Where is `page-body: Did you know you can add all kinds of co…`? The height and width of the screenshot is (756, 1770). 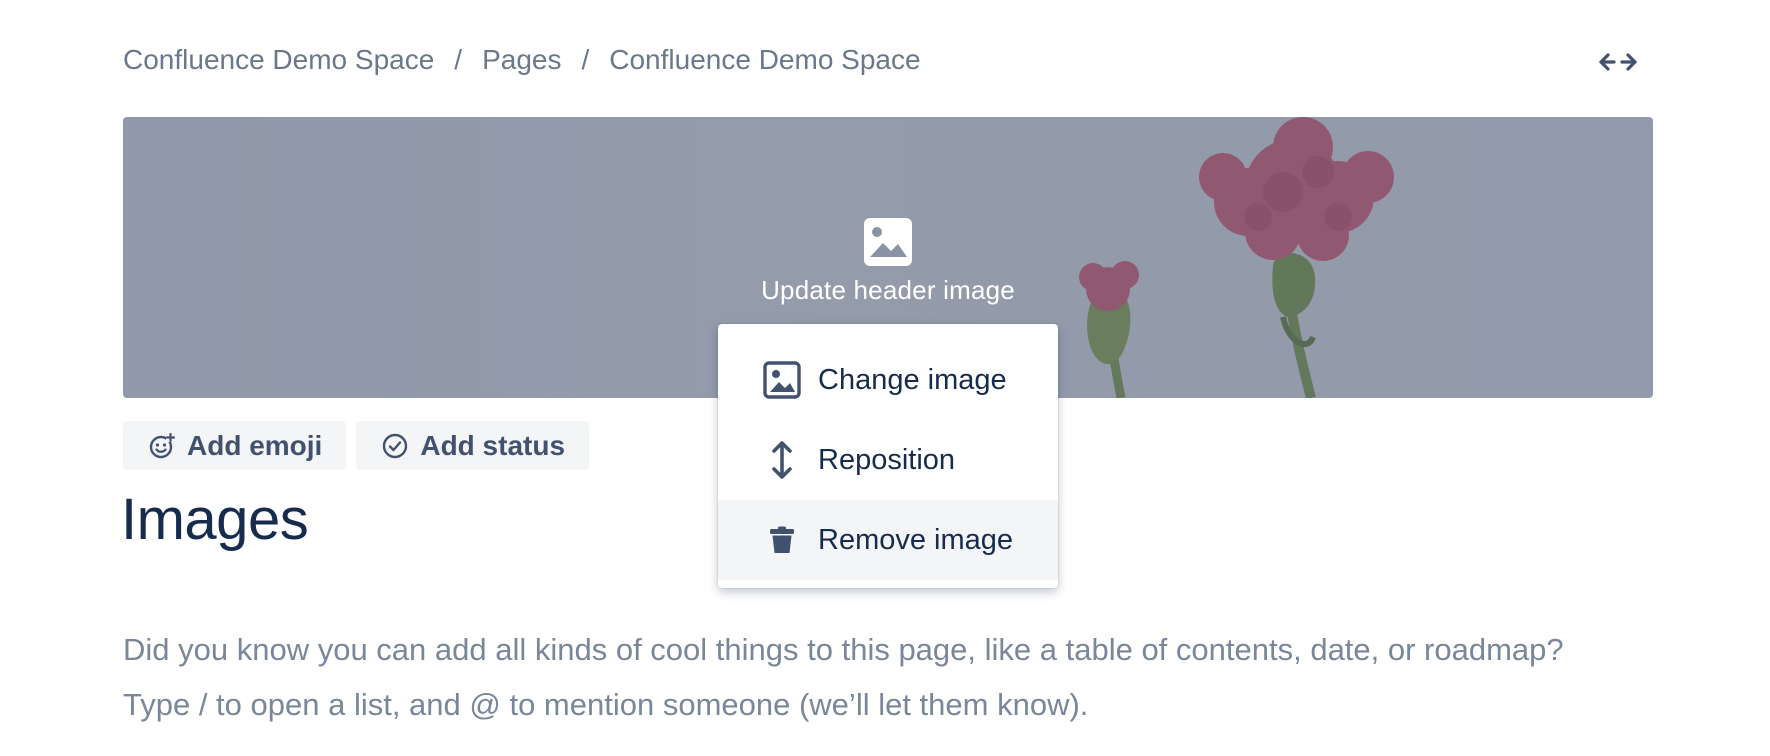
page-body: Did you know you can add all kinds of co… is located at coordinates (903, 677).